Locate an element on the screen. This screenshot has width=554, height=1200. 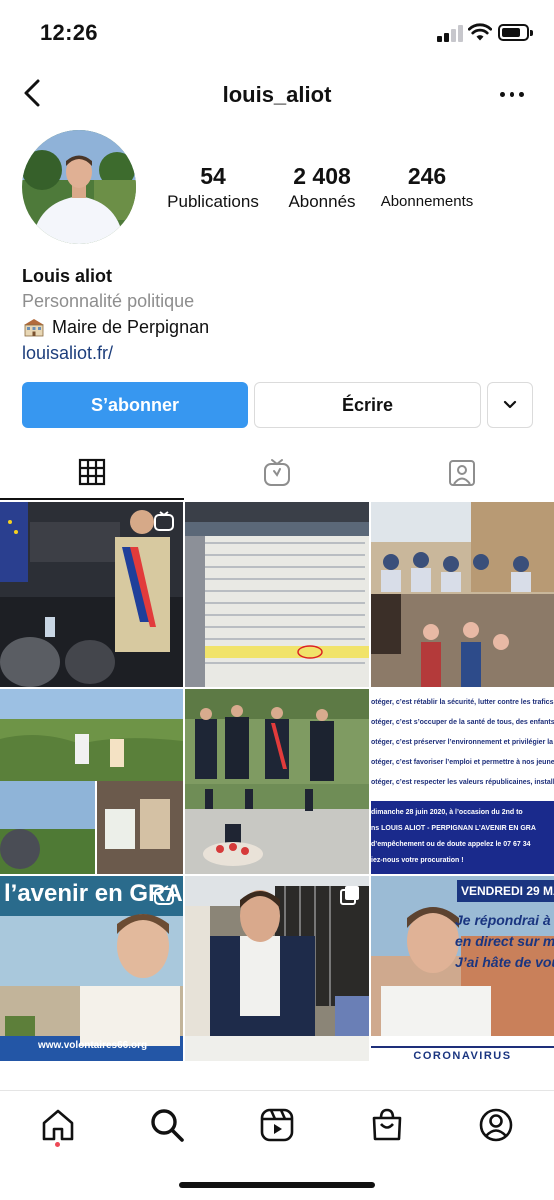
search-icon is located at coordinates (167, 1125).